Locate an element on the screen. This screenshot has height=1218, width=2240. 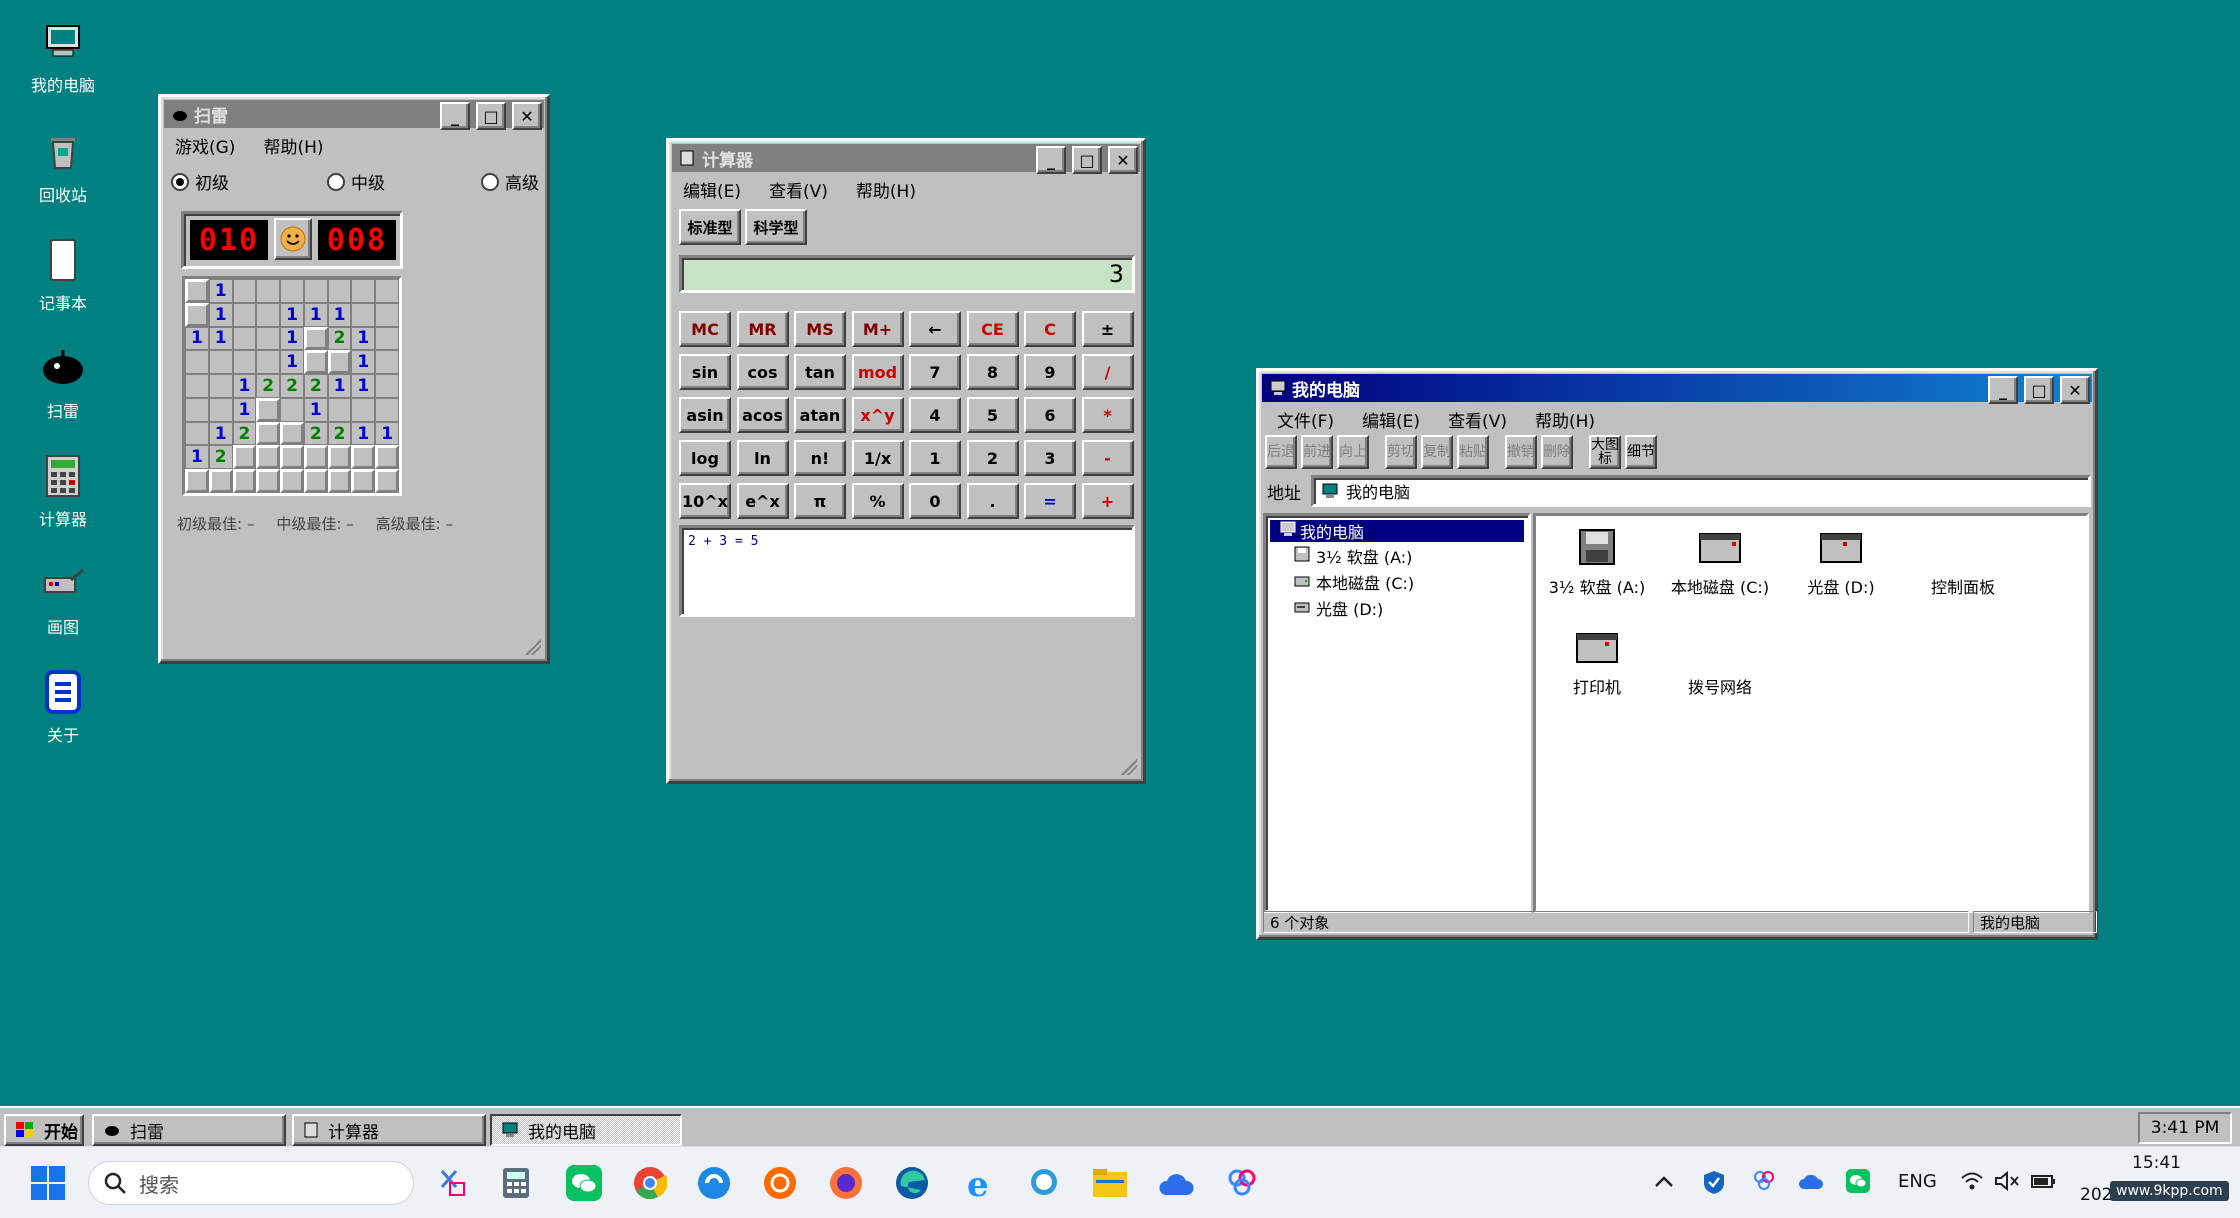
paste-button: 粘贴 is located at coordinates (1473, 452).